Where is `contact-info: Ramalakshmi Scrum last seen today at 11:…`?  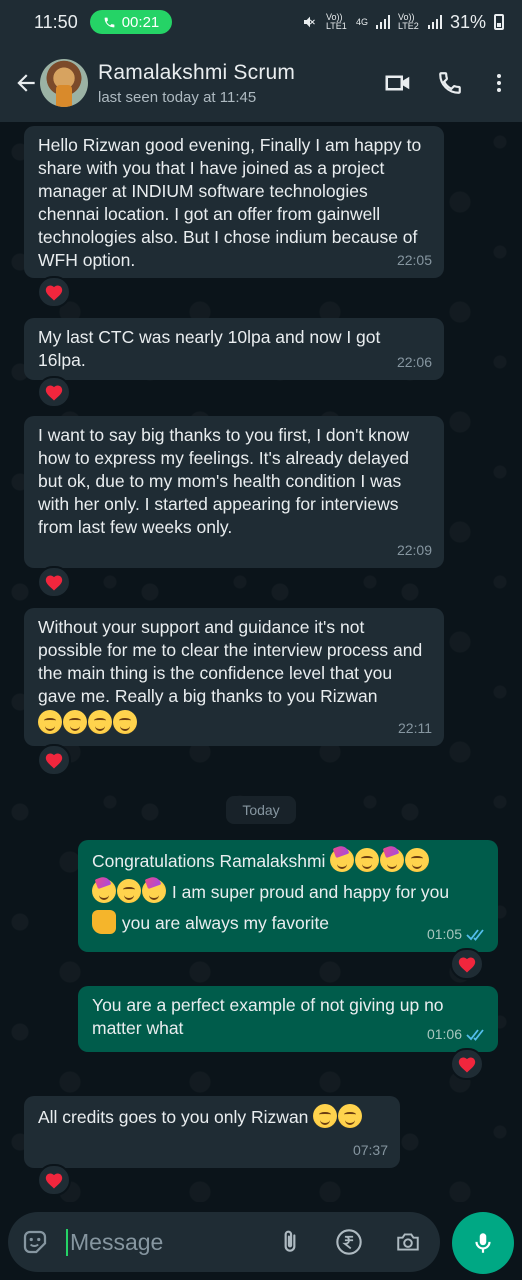 contact-info: Ramalakshmi Scrum last seen today at 11:… is located at coordinates (235, 83).